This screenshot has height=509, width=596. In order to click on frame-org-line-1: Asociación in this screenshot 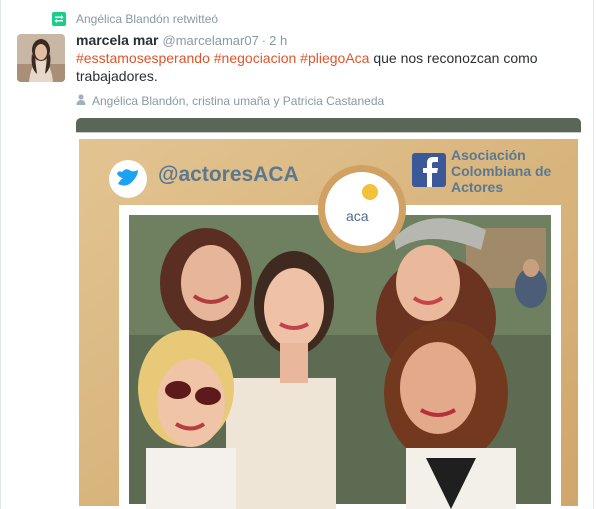, I will do `click(488, 155)`.